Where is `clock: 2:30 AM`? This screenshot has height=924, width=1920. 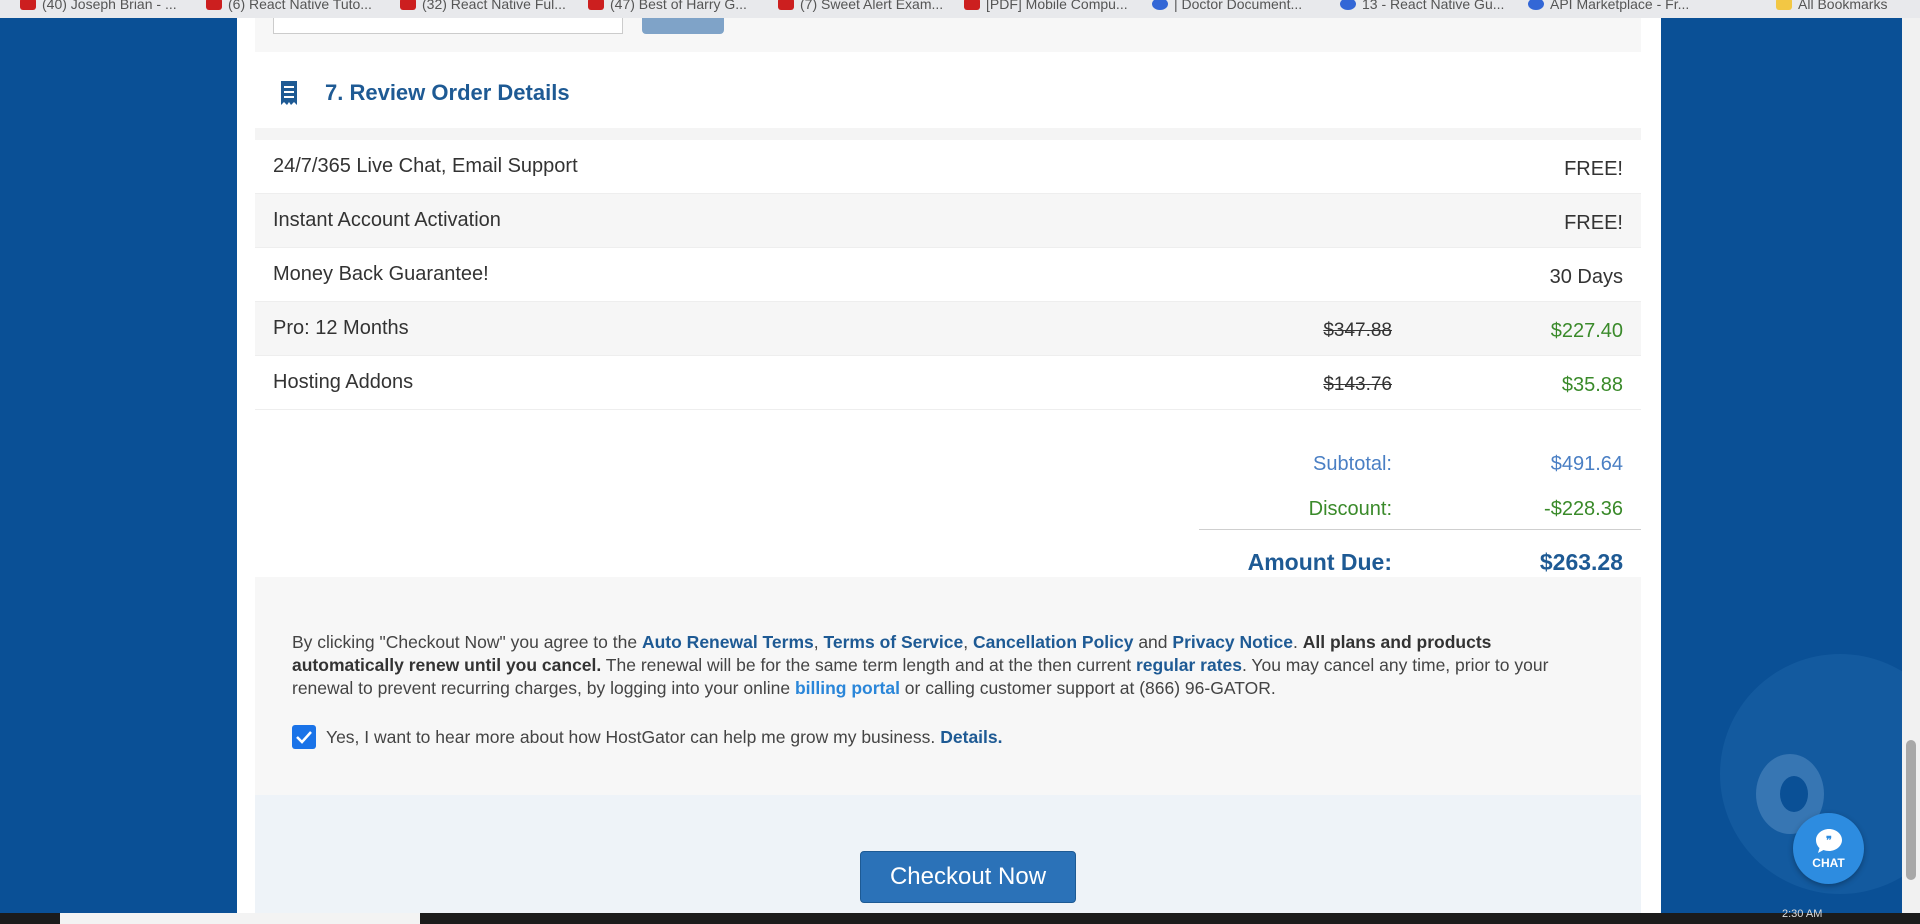
clock: 2:30 AM is located at coordinates (1802, 914).